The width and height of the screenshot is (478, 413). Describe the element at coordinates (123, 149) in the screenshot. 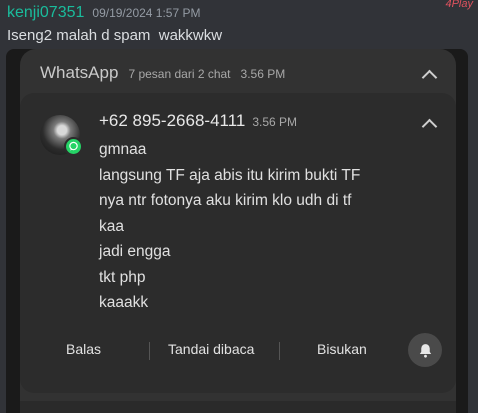

I see `message-line: gmnaa` at that location.